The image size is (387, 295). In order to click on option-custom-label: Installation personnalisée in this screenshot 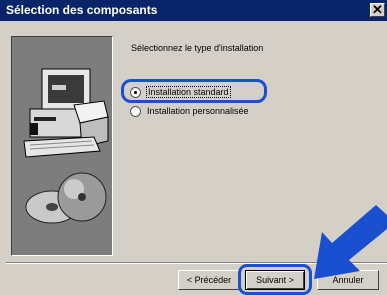, I will do `click(198, 111)`.